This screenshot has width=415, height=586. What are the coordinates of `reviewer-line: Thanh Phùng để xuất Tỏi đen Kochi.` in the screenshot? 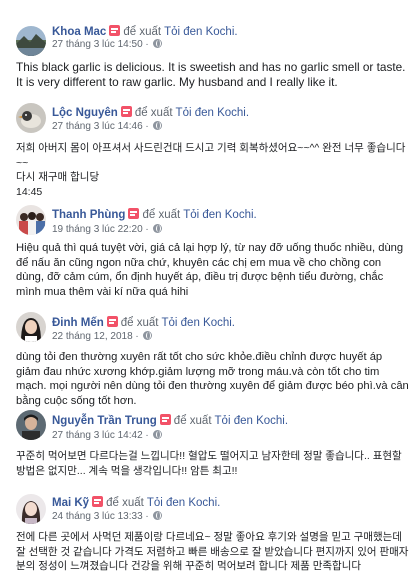 It's located at (154, 215).